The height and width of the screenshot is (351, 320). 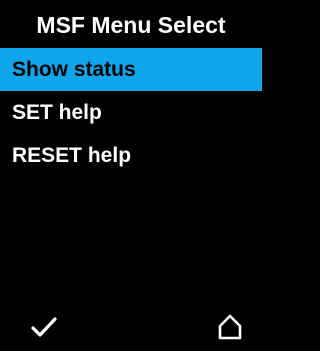 I want to click on checkmark-icon, so click(x=44, y=327).